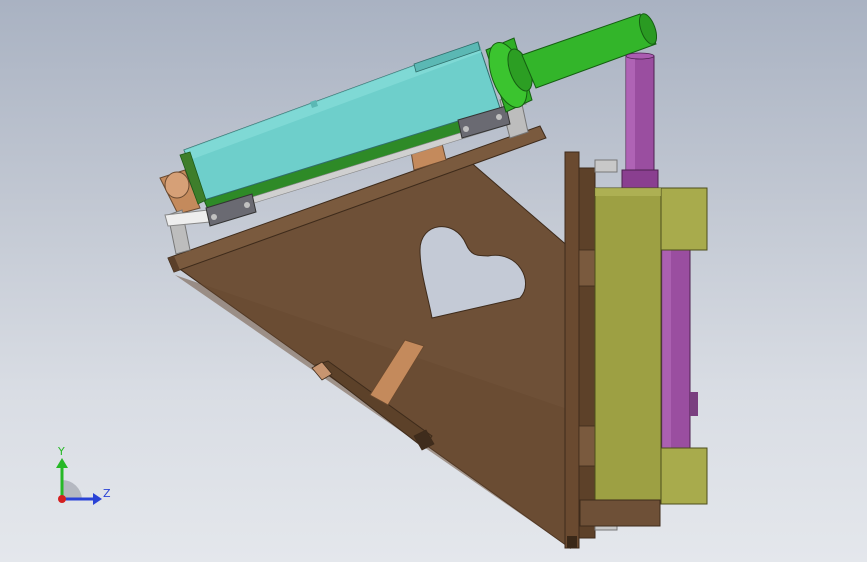  I want to click on orientation-triad: Y Z, so click(83, 475).